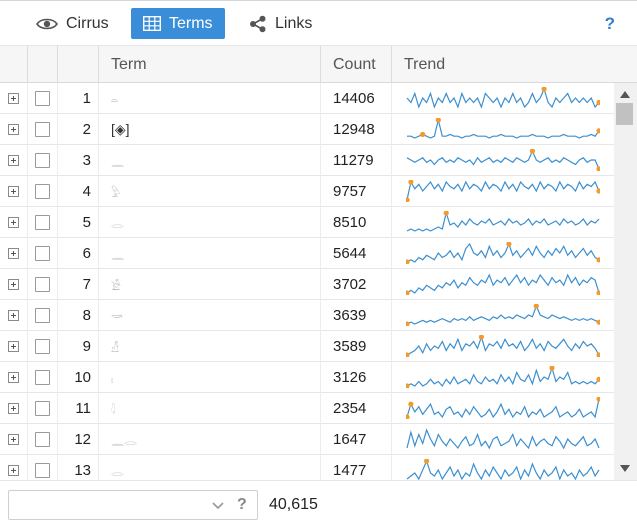  I want to click on sparkline-marker, so click(544, 89).